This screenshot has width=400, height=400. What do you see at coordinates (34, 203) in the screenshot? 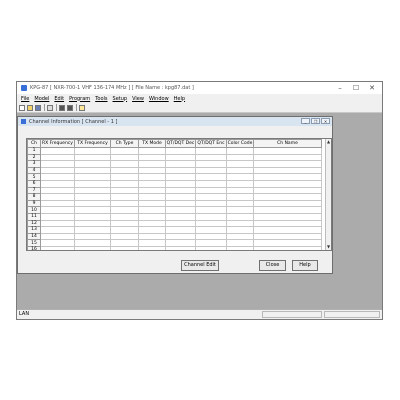
I see `channel-number-cell: 9` at bounding box center [34, 203].